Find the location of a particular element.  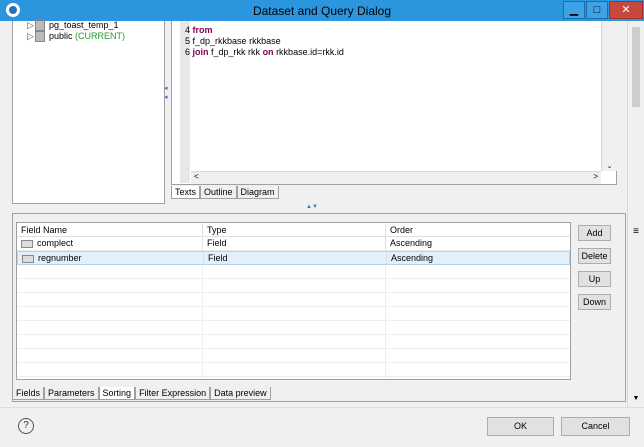

tab-texts: Texts is located at coordinates (186, 192).